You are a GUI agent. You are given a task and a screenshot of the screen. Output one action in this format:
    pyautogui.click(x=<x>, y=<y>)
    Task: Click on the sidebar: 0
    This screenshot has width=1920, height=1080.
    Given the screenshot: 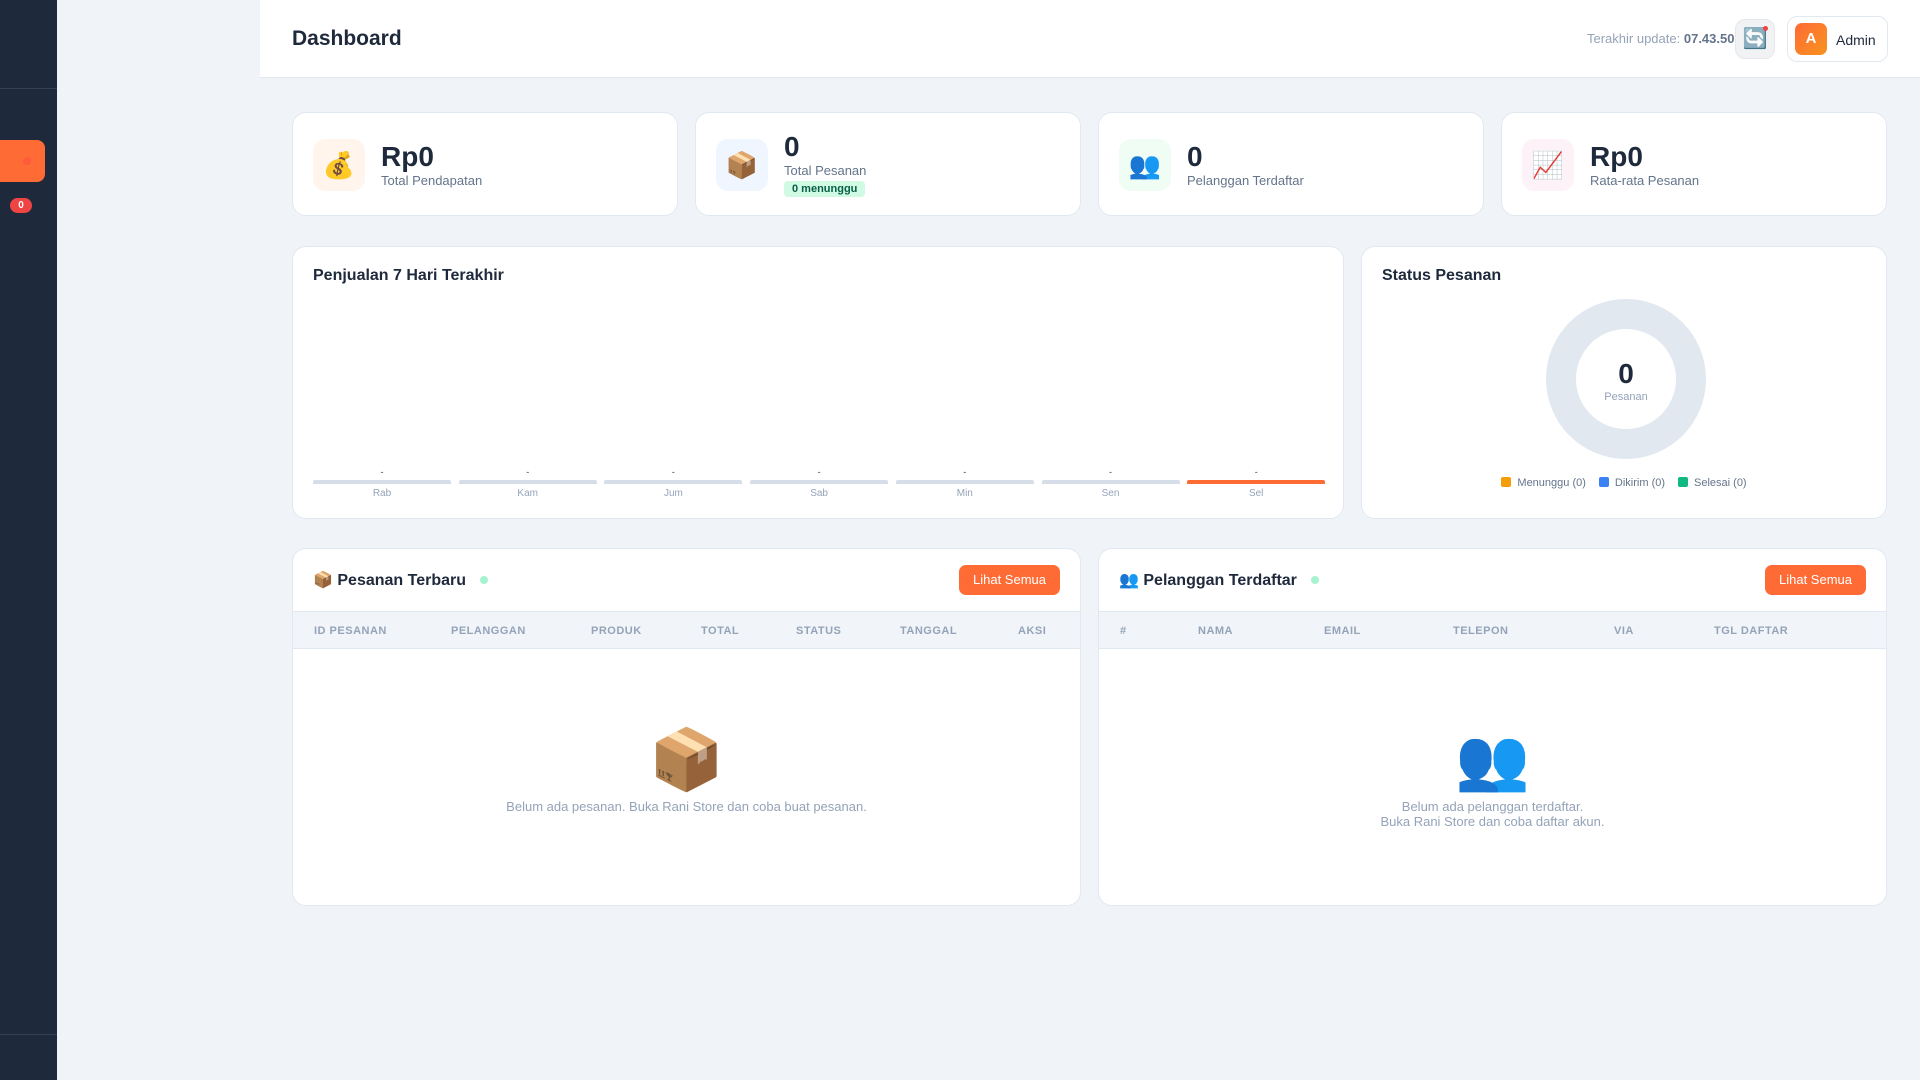 What is the action you would take?
    pyautogui.click(x=28, y=540)
    